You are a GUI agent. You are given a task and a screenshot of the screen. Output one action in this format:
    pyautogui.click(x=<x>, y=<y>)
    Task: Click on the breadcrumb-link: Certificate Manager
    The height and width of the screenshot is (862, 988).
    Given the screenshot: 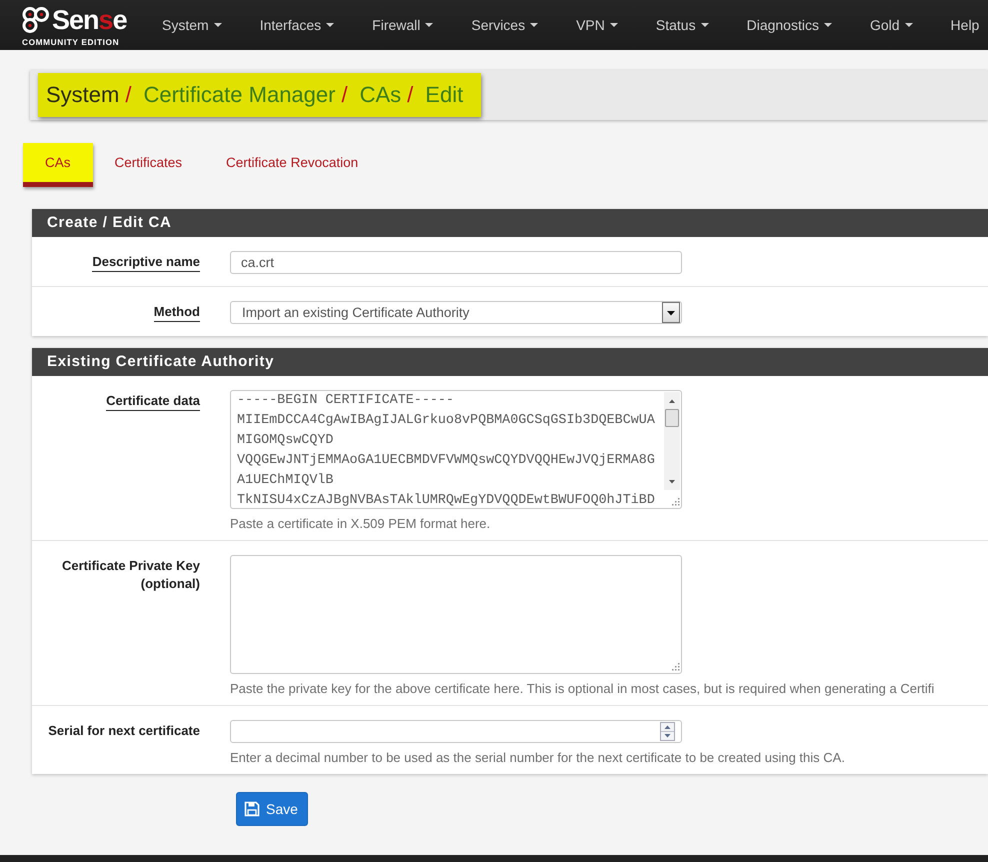 What is the action you would take?
    pyautogui.click(x=239, y=95)
    